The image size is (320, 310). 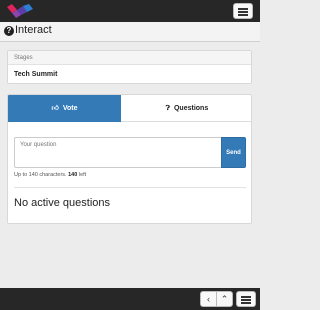 I want to click on remaining-characters: 140, so click(x=73, y=175).